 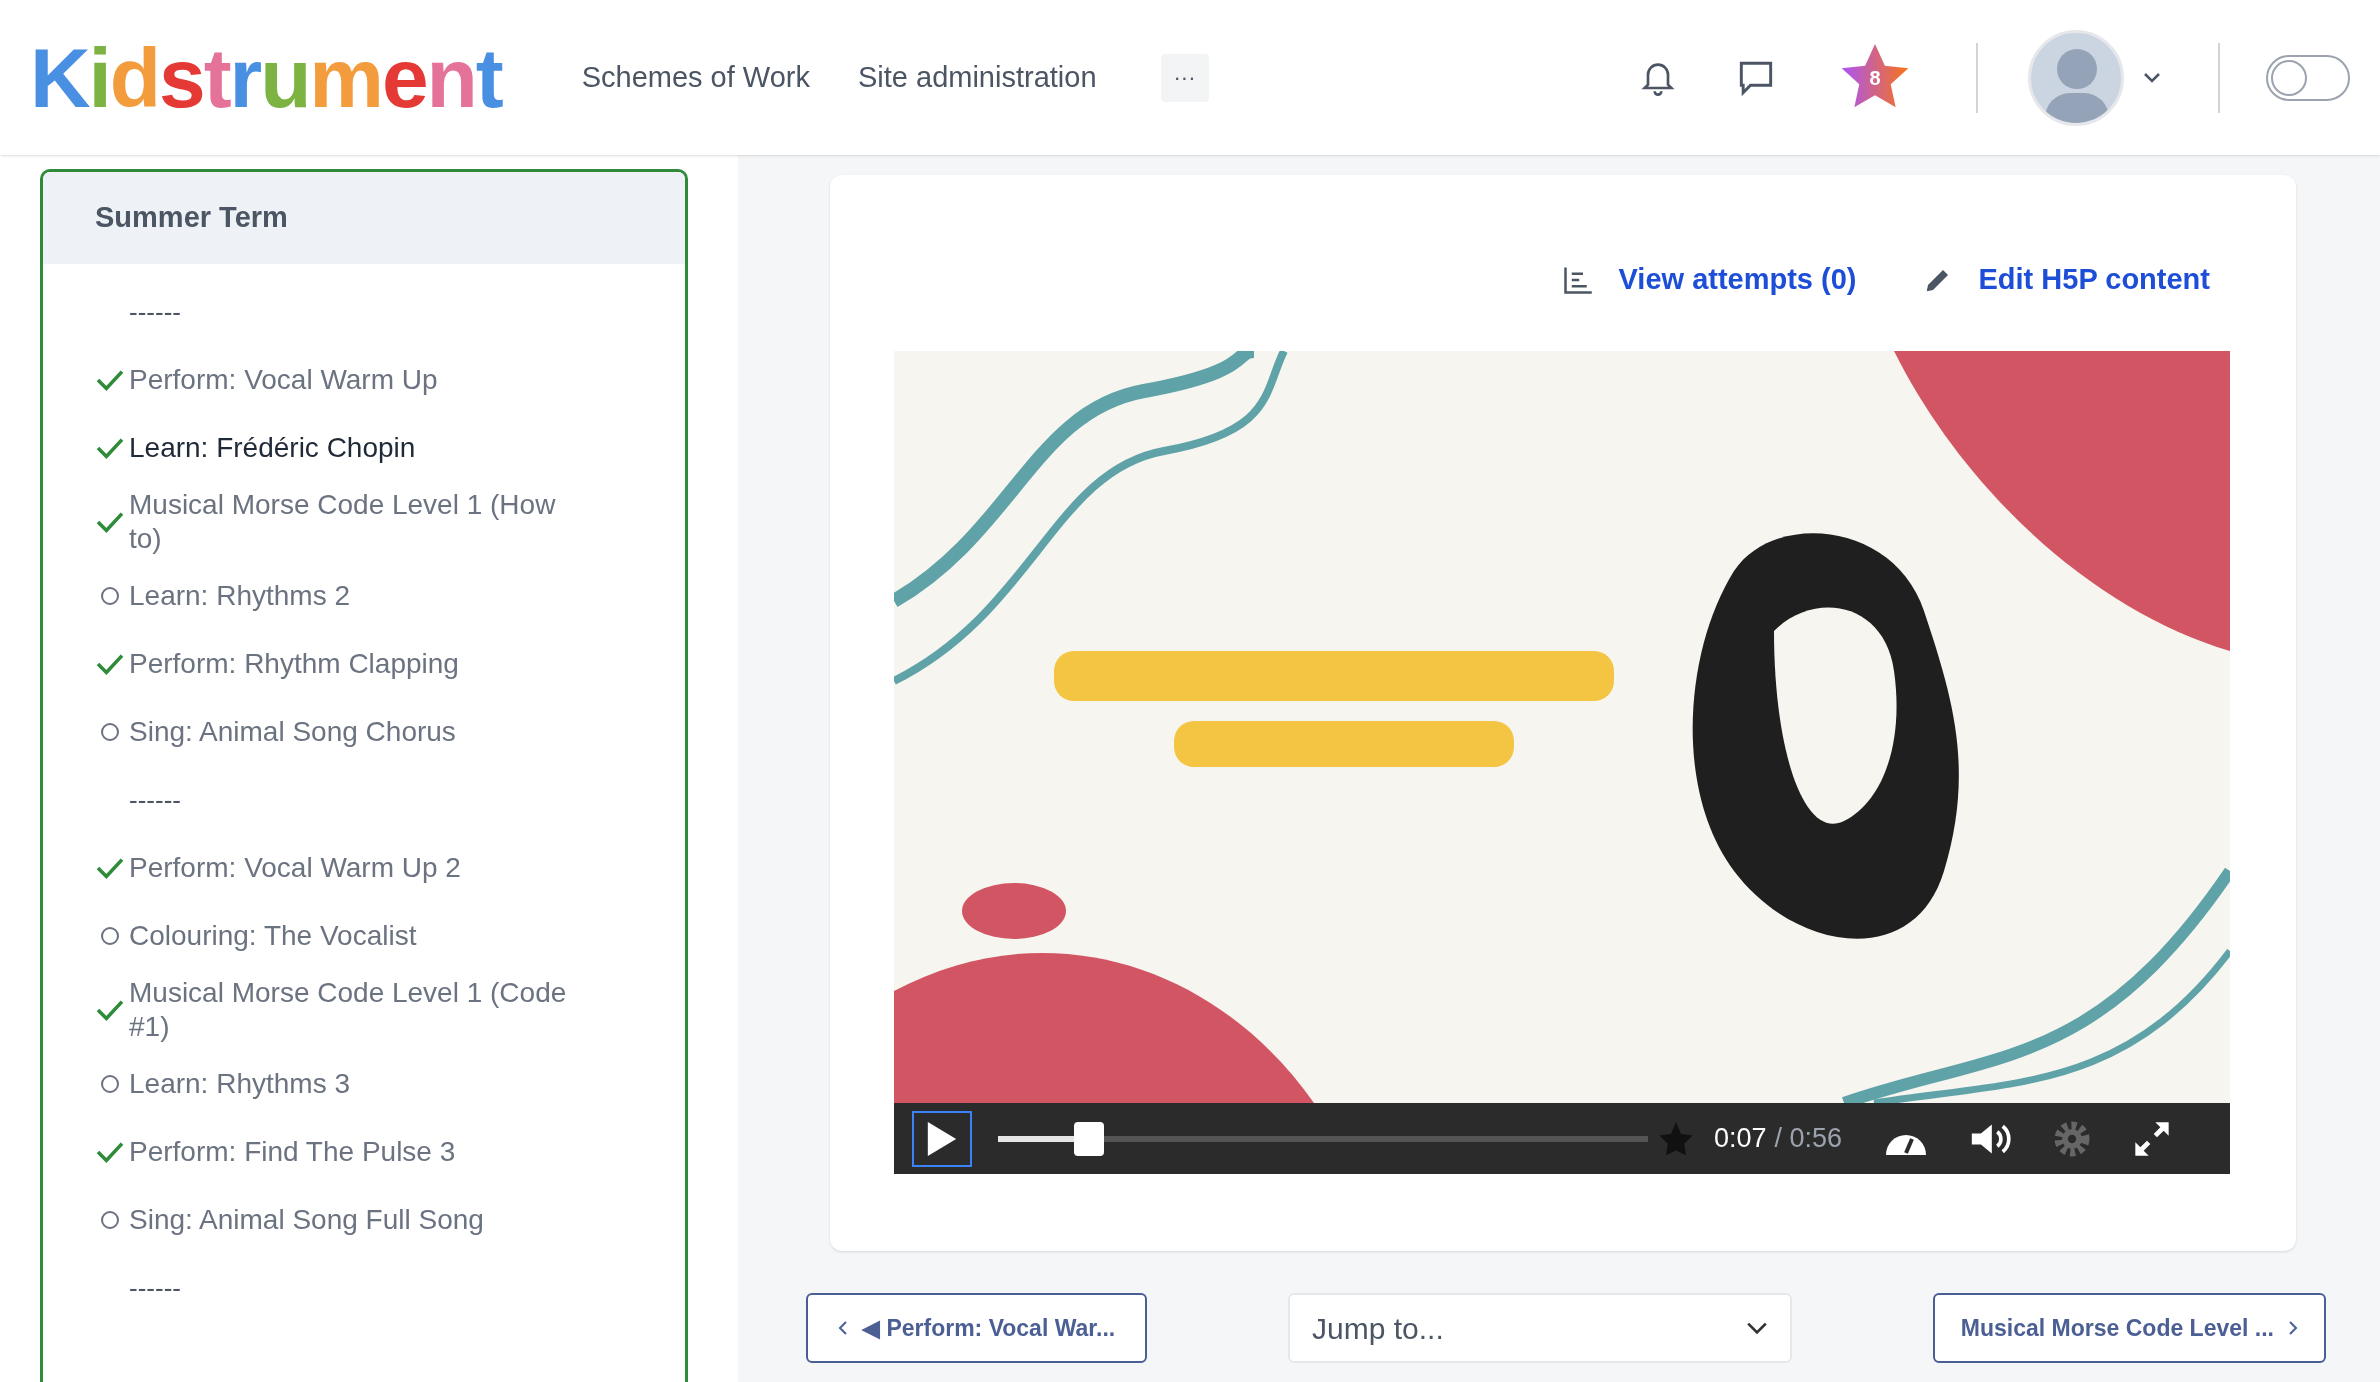 What do you see at coordinates (2293, 1328) in the screenshot?
I see `chevron-right-icon` at bounding box center [2293, 1328].